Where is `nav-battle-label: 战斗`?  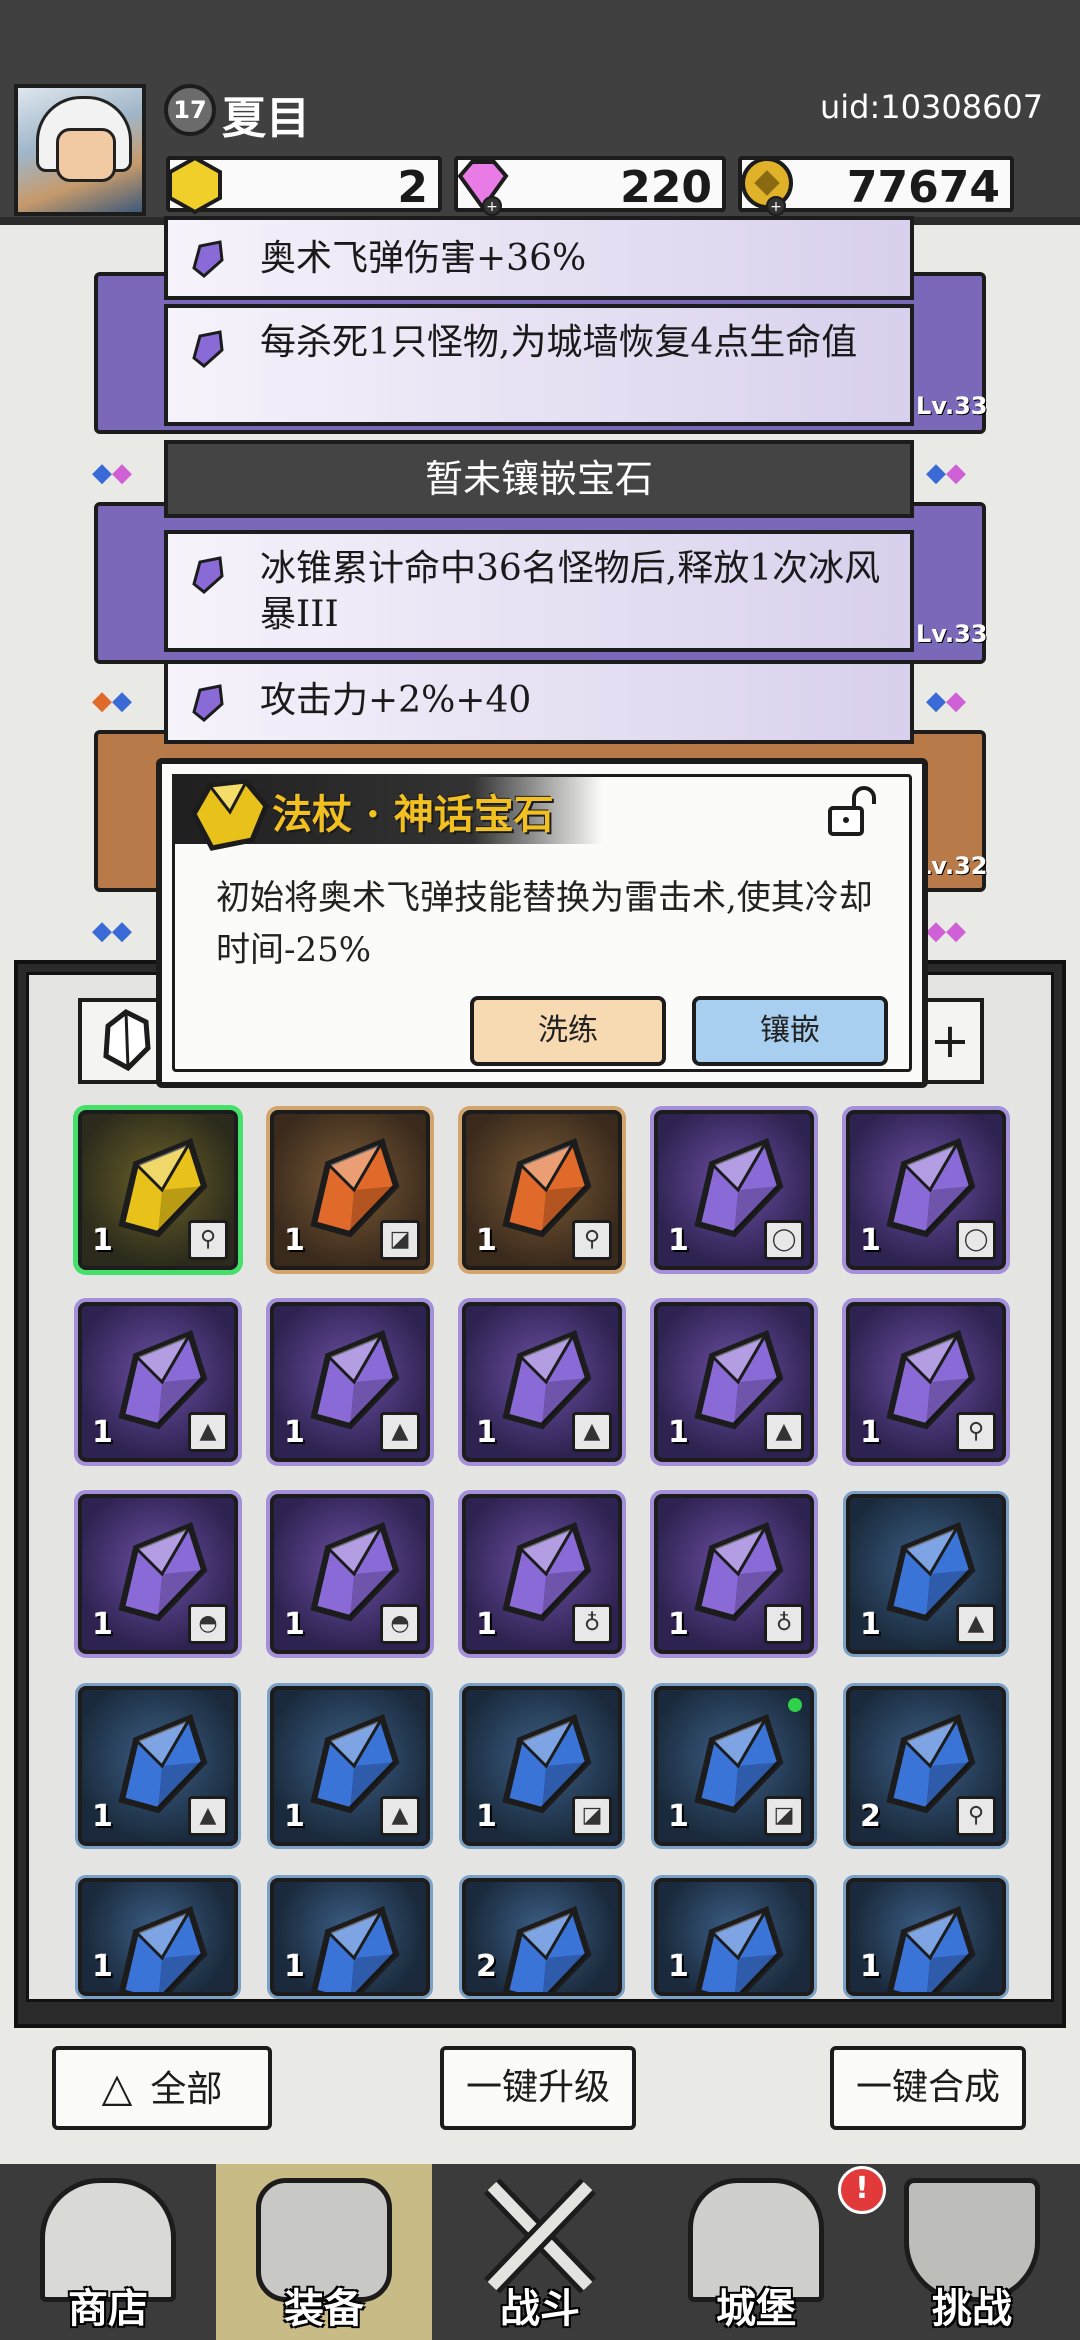 nav-battle-label: 战斗 is located at coordinates (540, 2308).